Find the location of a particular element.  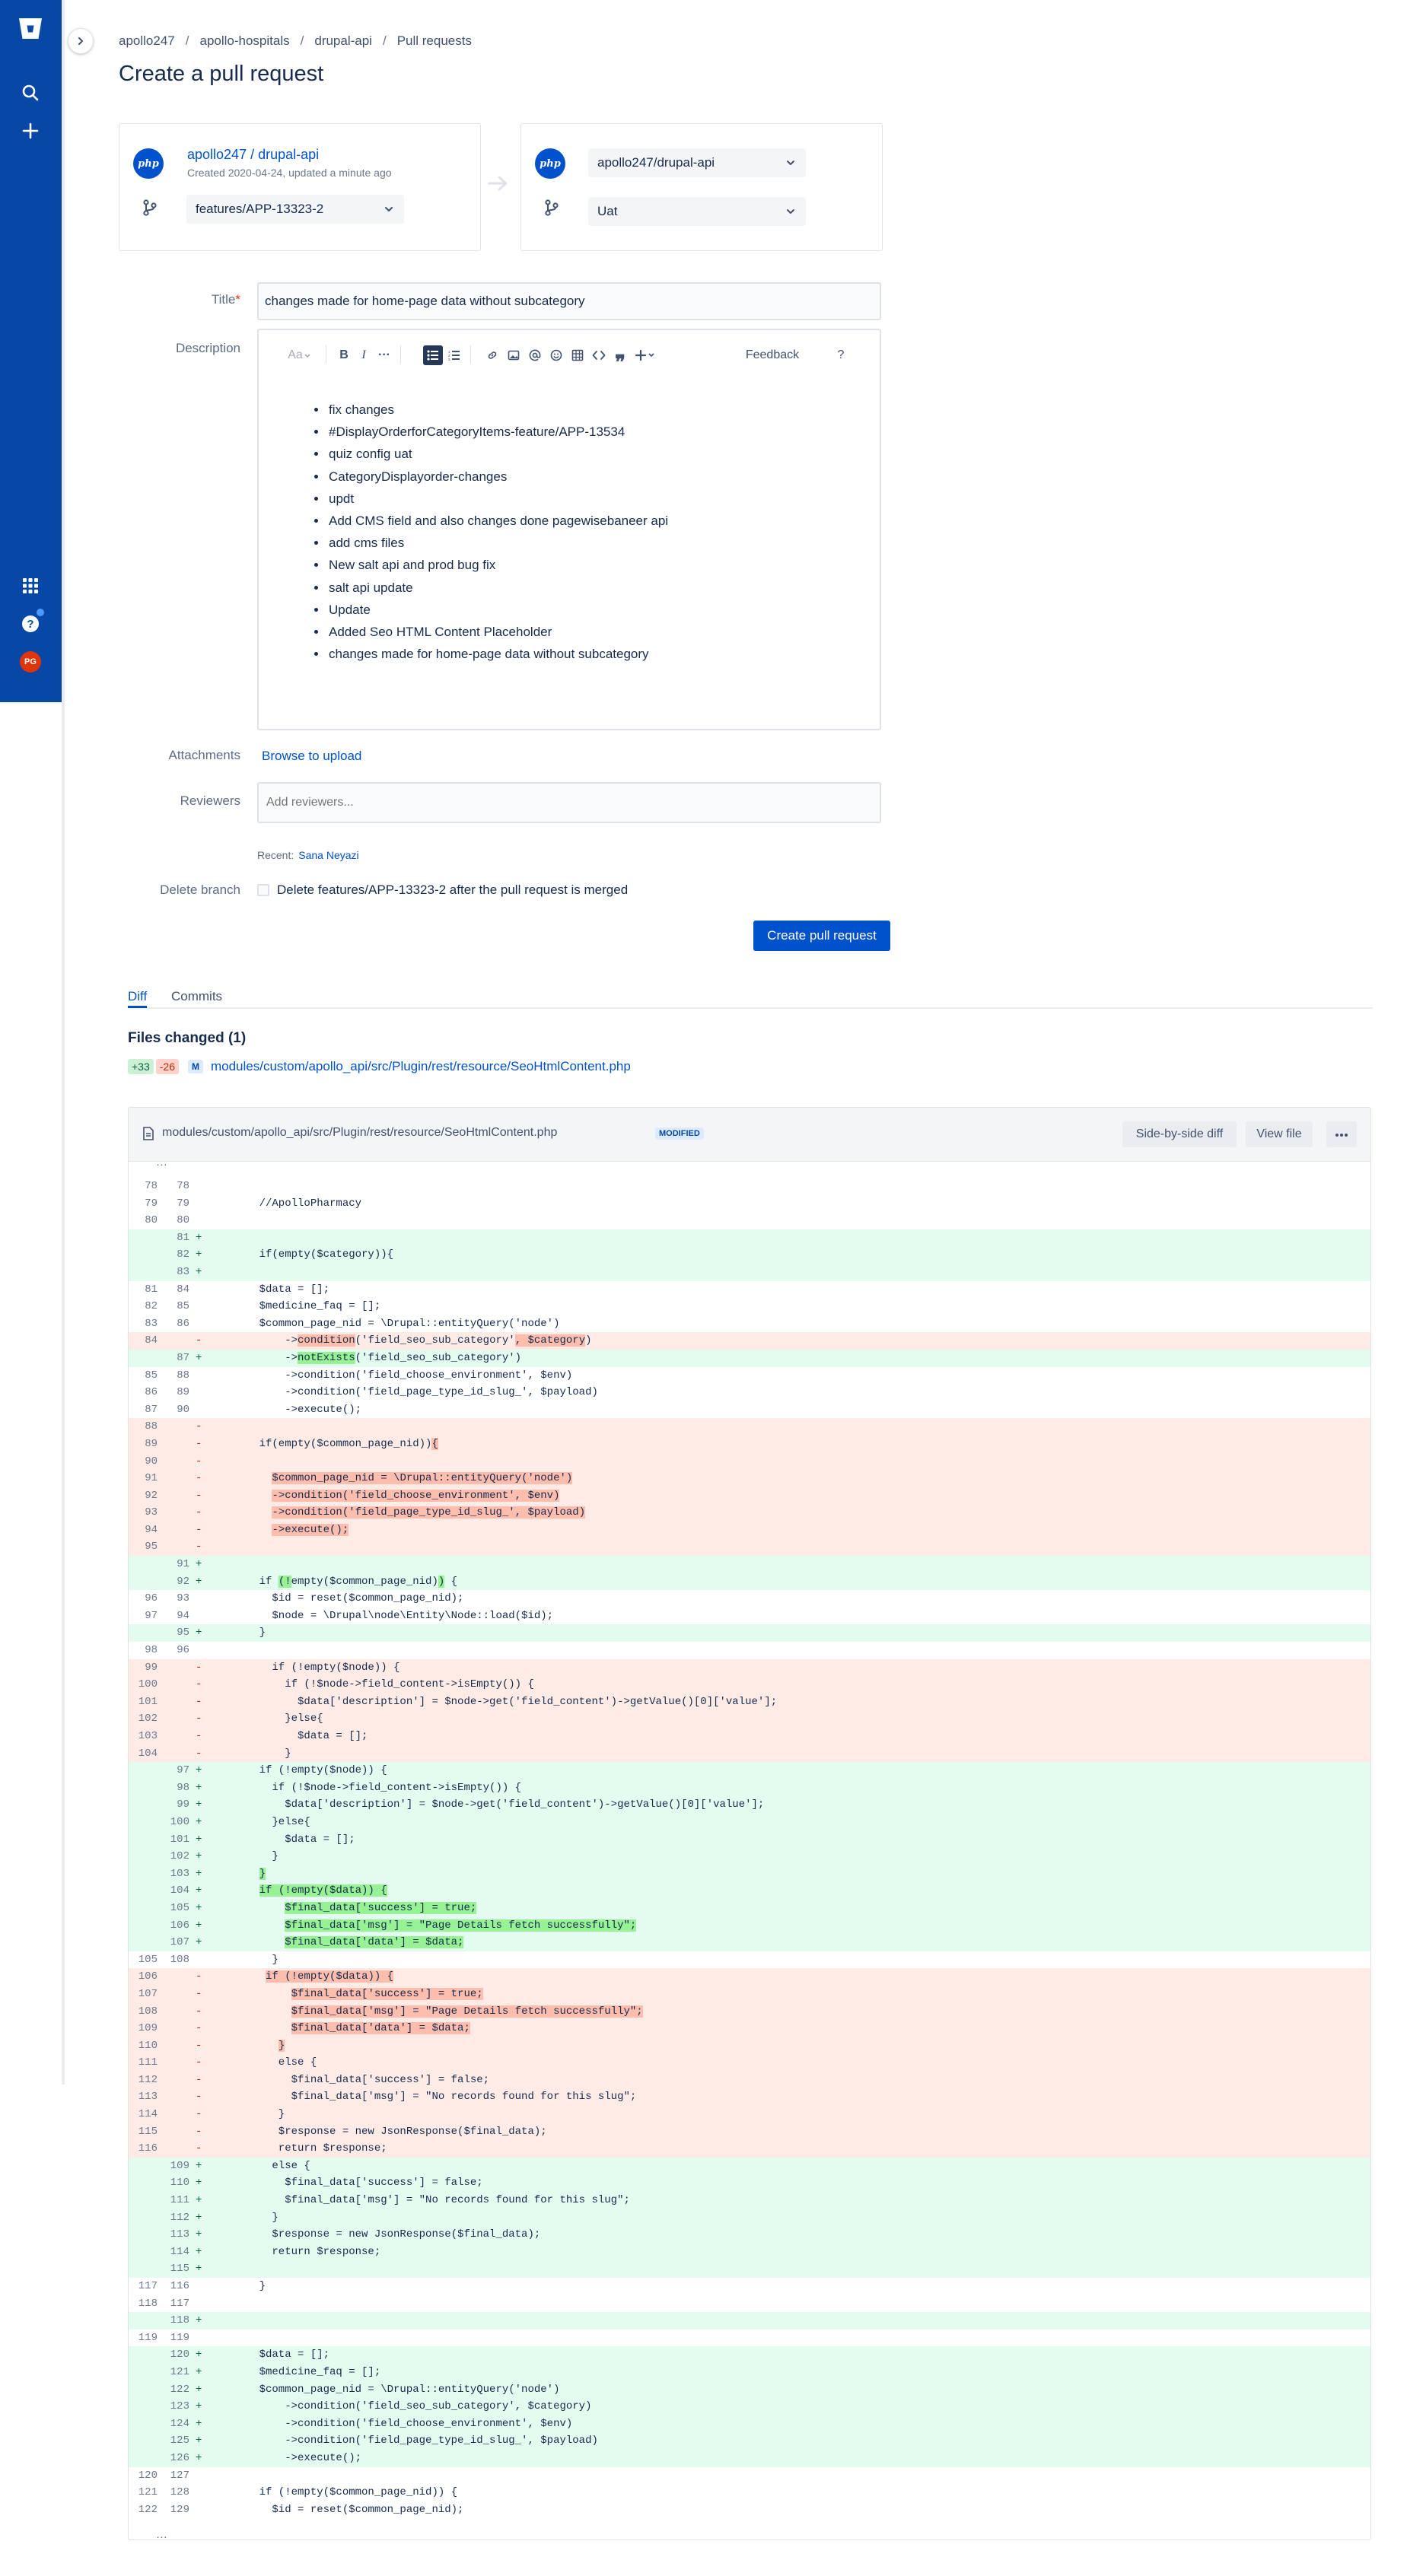

reviewers-input is located at coordinates (569, 803).